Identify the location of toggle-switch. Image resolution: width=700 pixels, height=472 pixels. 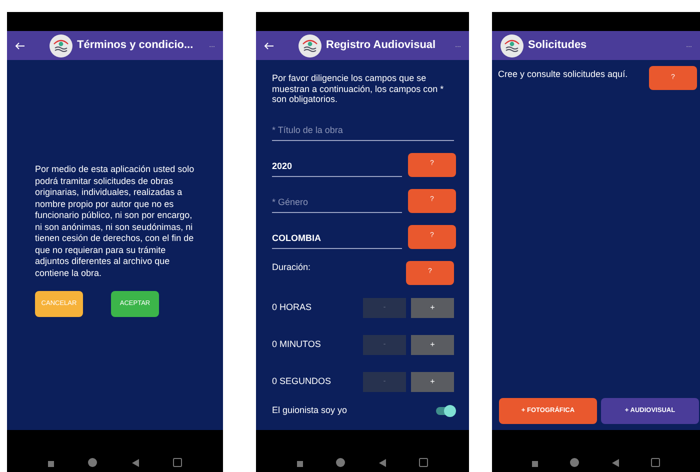
(445, 410).